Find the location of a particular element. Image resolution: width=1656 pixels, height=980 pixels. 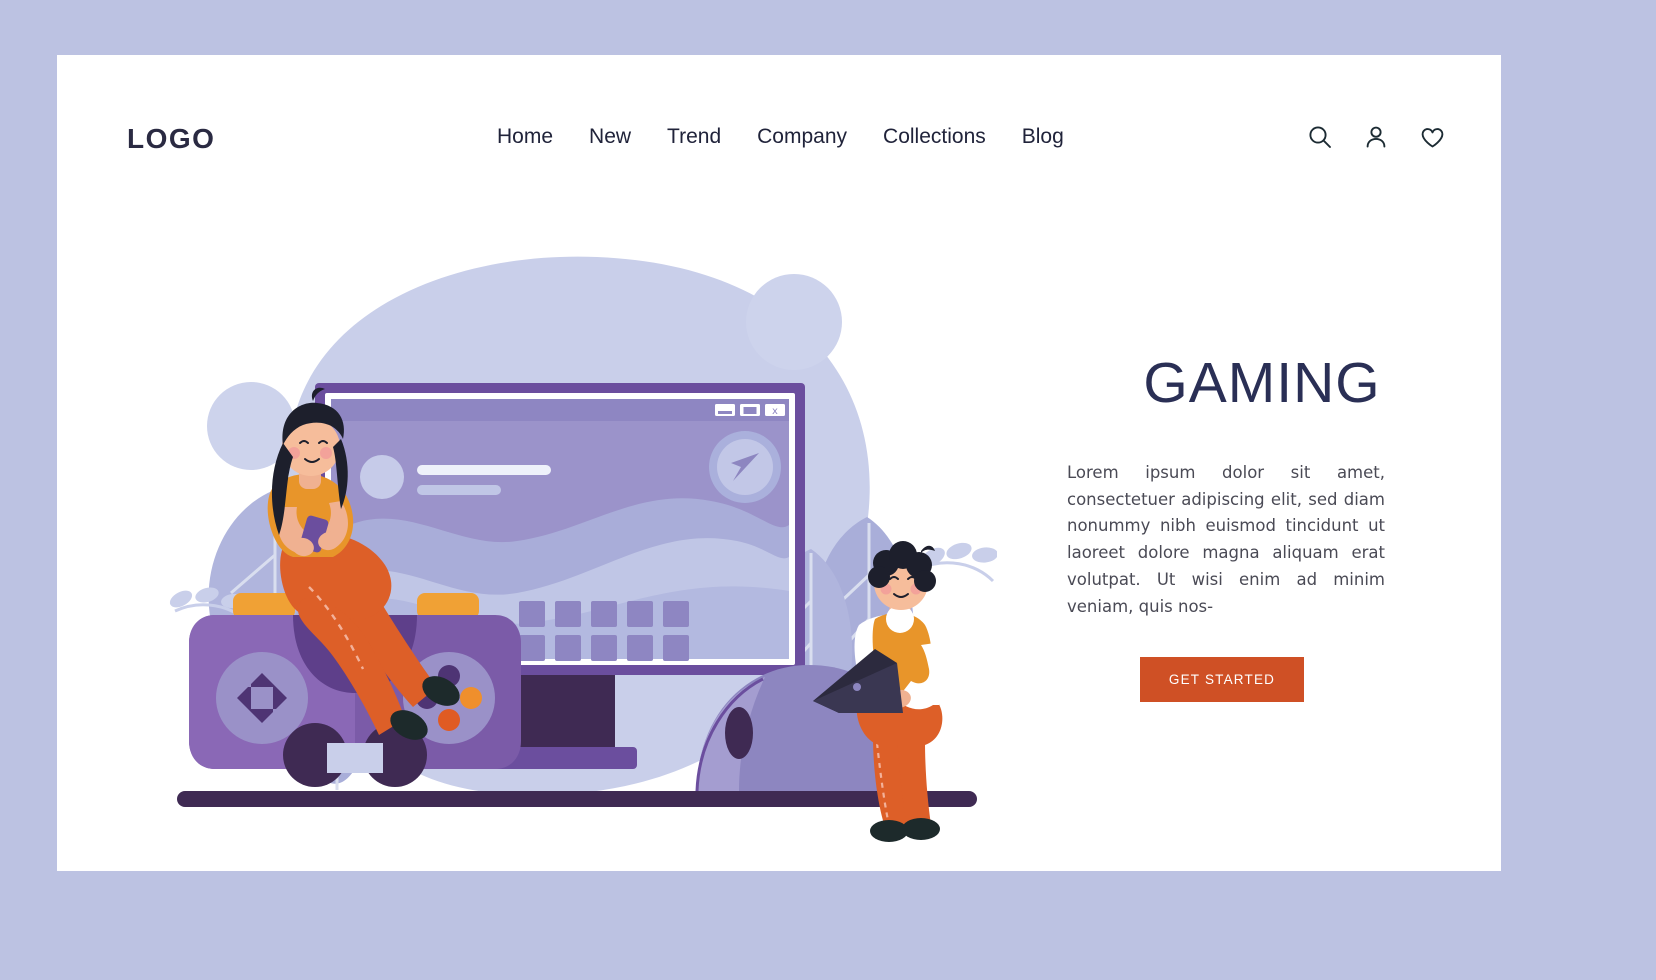

nav-item-company: Company is located at coordinates (802, 137).